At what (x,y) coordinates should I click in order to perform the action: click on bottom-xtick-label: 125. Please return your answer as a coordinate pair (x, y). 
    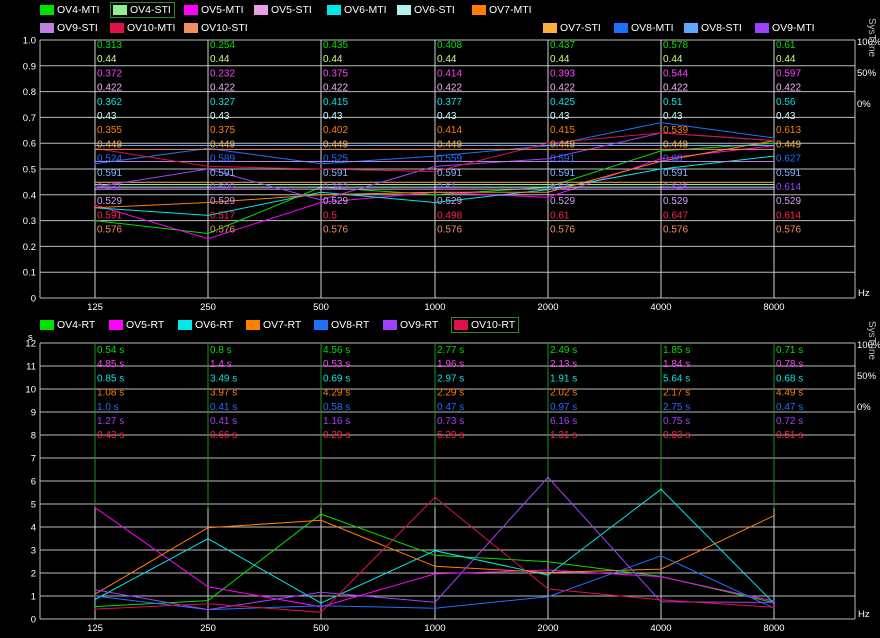
    Looking at the image, I should click on (95, 628).